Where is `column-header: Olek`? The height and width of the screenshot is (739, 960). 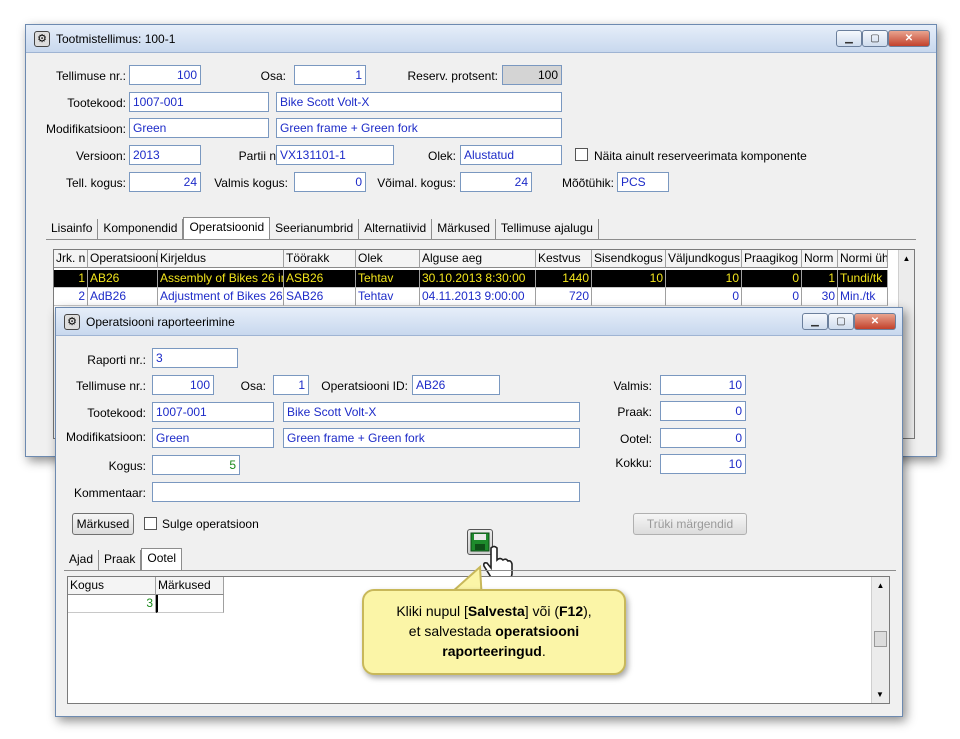 column-header: Olek is located at coordinates (388, 259).